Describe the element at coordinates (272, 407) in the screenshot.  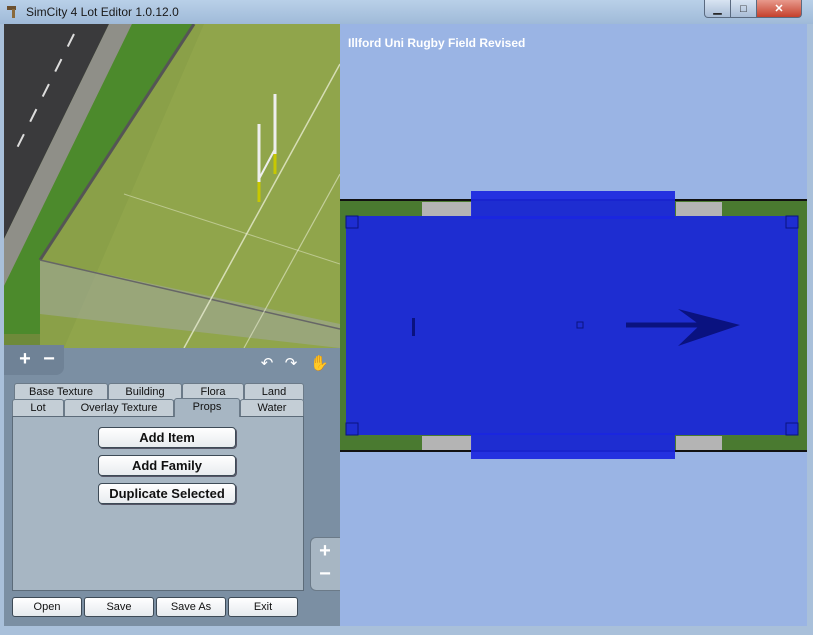
I see `tab-water: Water` at that location.